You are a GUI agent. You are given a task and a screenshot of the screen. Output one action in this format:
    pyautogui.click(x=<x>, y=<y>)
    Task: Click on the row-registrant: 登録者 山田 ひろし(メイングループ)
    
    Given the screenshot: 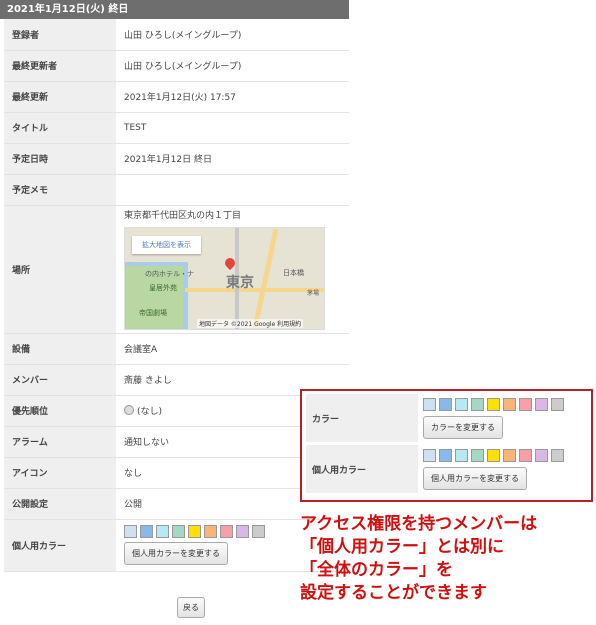 What is the action you would take?
    pyautogui.click(x=176, y=35)
    